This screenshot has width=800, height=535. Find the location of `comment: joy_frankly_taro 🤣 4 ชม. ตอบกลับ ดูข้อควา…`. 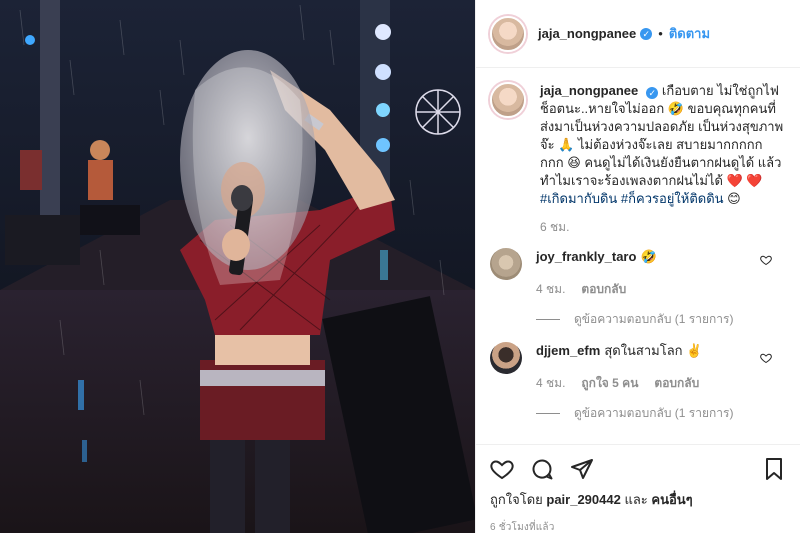

comment: joy_frankly_taro 🤣 4 ชม. ตอบกลับ ดูข้อควา… is located at coordinates (638, 288).